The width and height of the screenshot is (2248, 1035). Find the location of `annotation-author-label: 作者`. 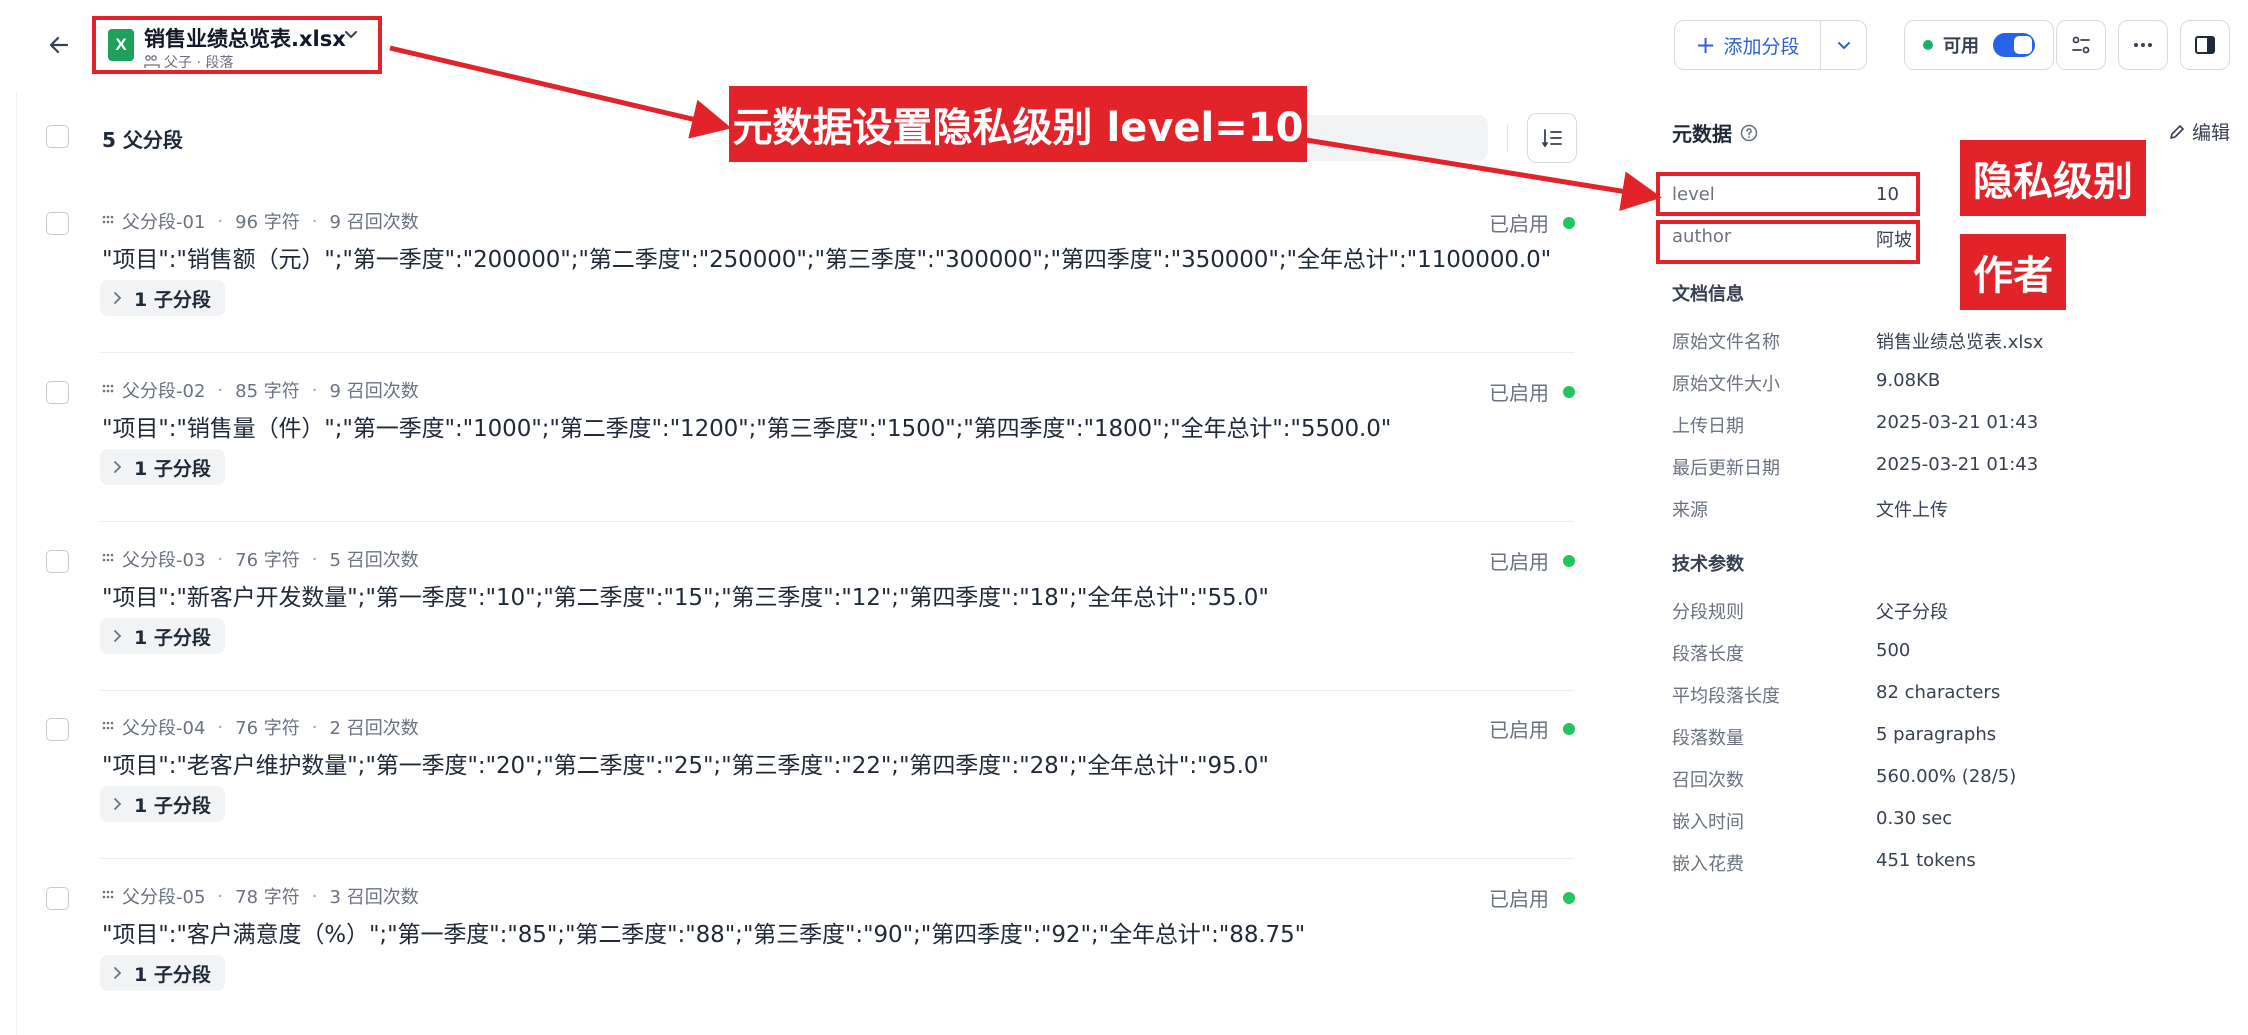

annotation-author-label: 作者 is located at coordinates (2013, 272).